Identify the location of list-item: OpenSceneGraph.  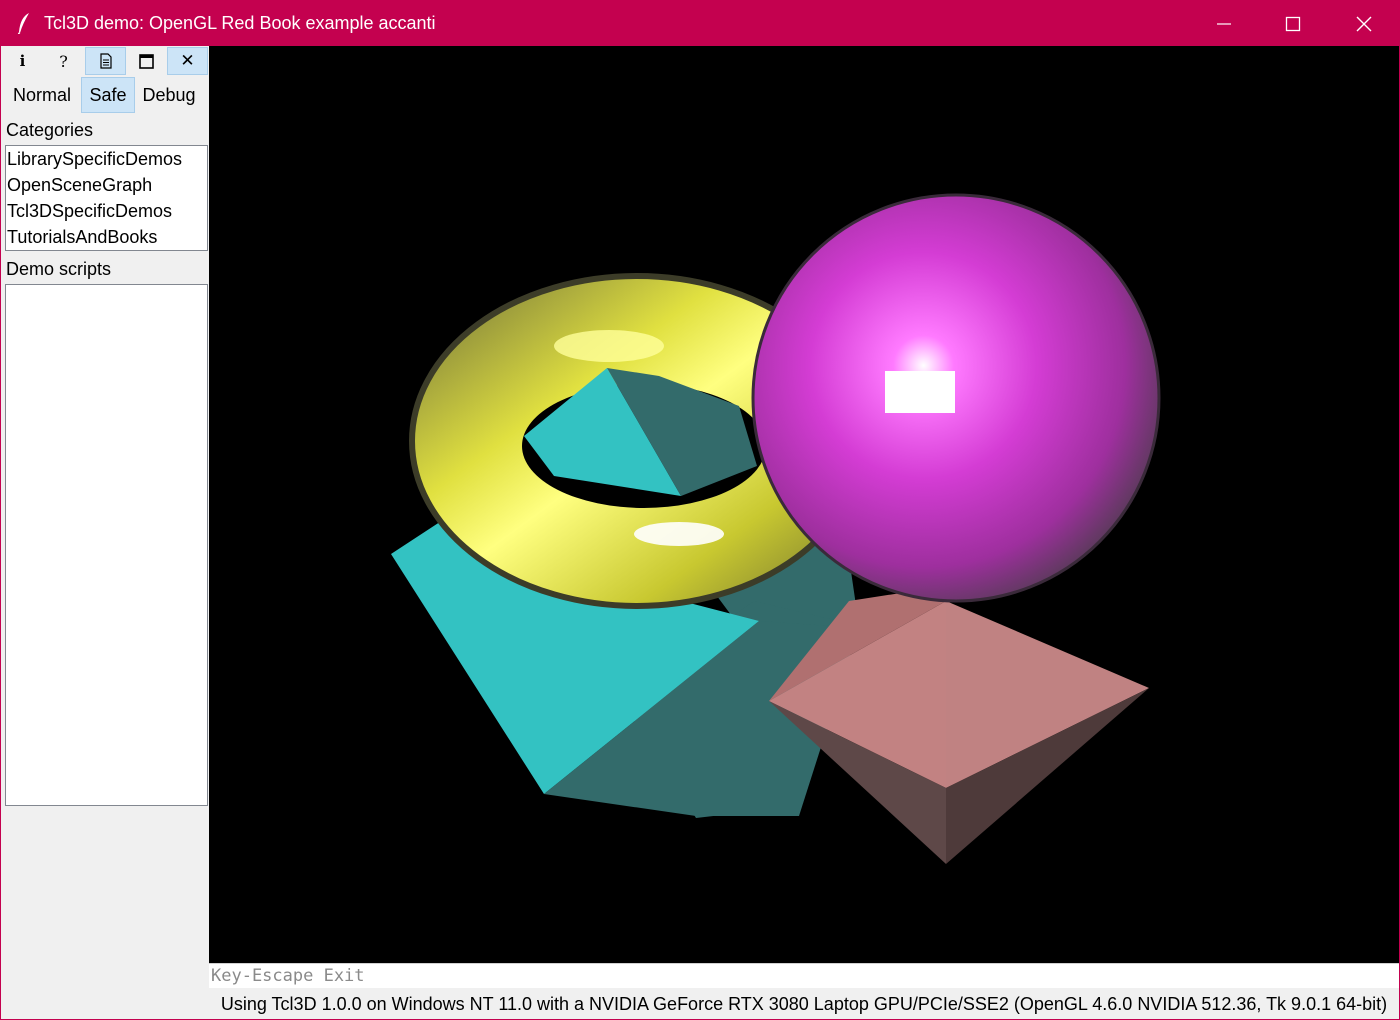
(106, 185).